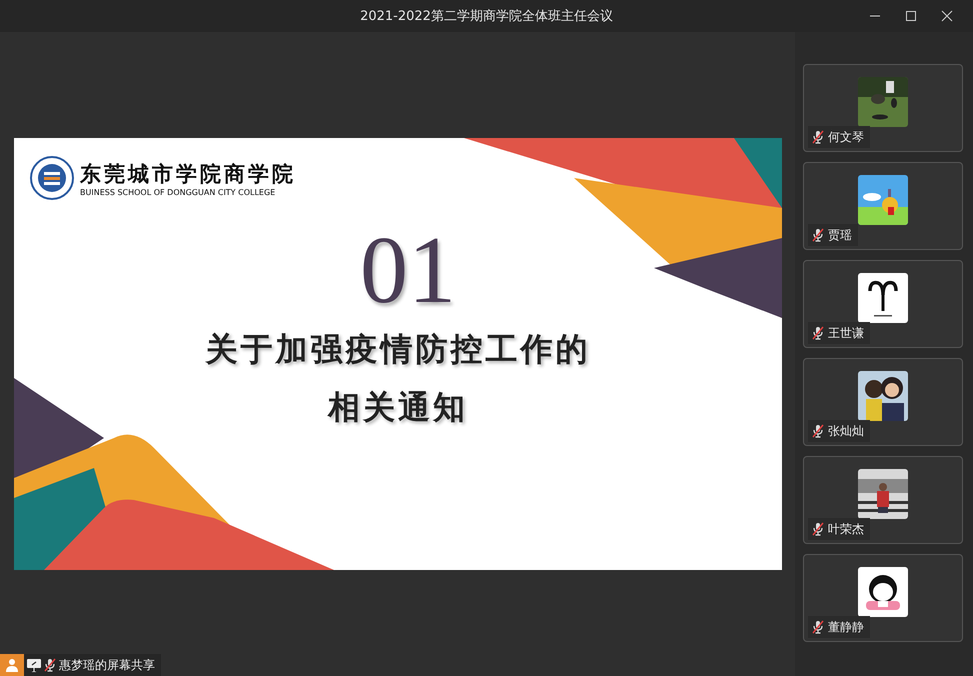  Describe the element at coordinates (883, 206) in the screenshot. I see `participant-tile: 贾瑶` at that location.